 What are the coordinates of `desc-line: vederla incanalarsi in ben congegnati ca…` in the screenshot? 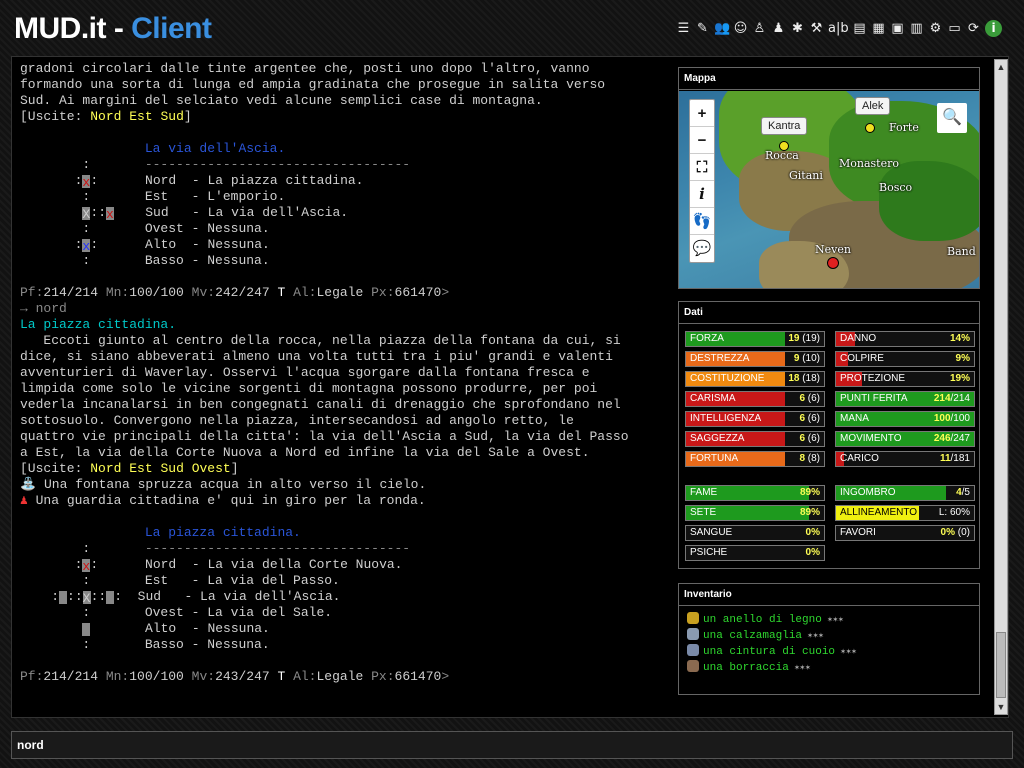 It's located at (320, 404).